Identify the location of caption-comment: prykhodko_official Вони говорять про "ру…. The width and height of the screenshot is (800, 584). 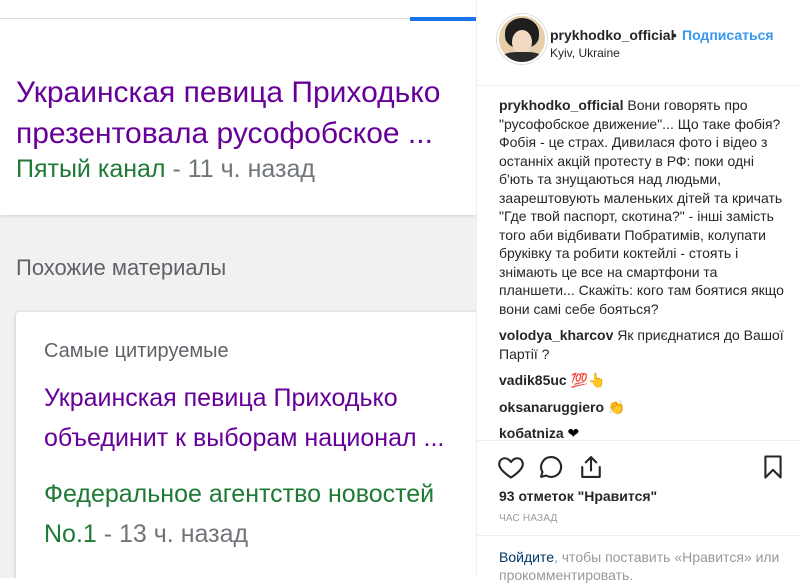
(644, 207).